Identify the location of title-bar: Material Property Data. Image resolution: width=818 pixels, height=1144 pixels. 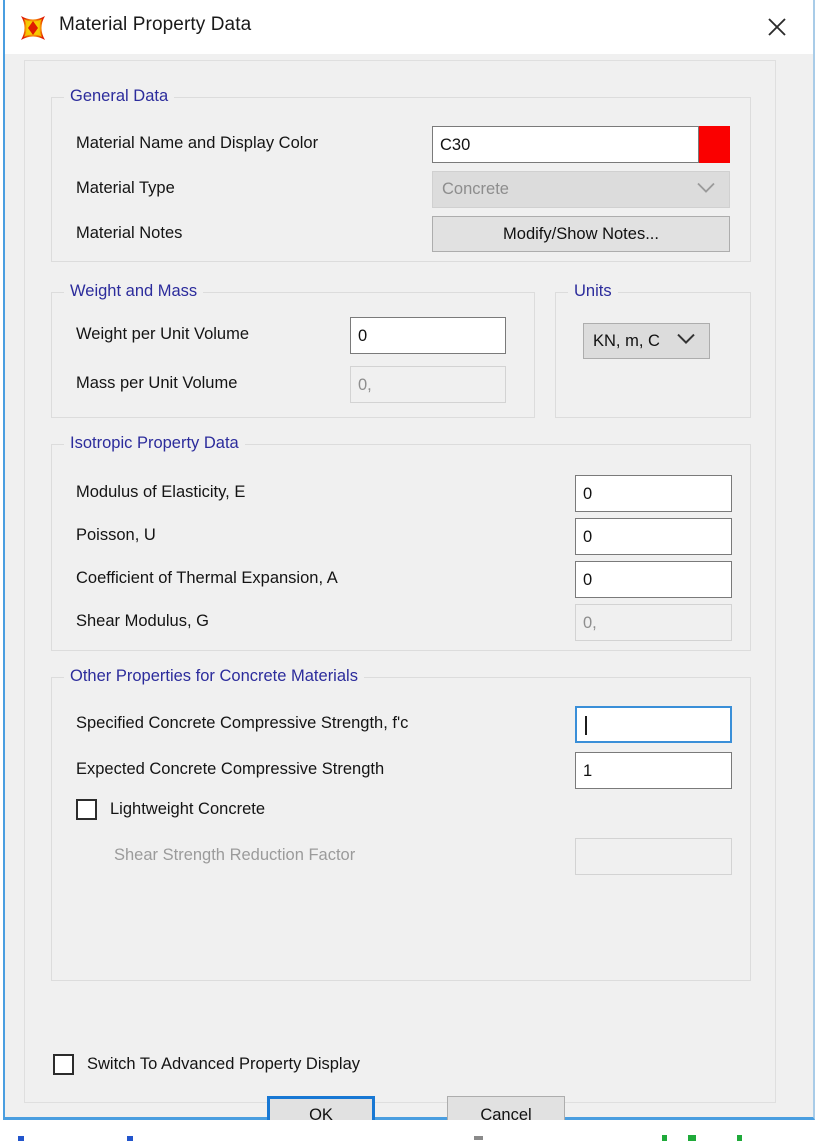
(409, 27).